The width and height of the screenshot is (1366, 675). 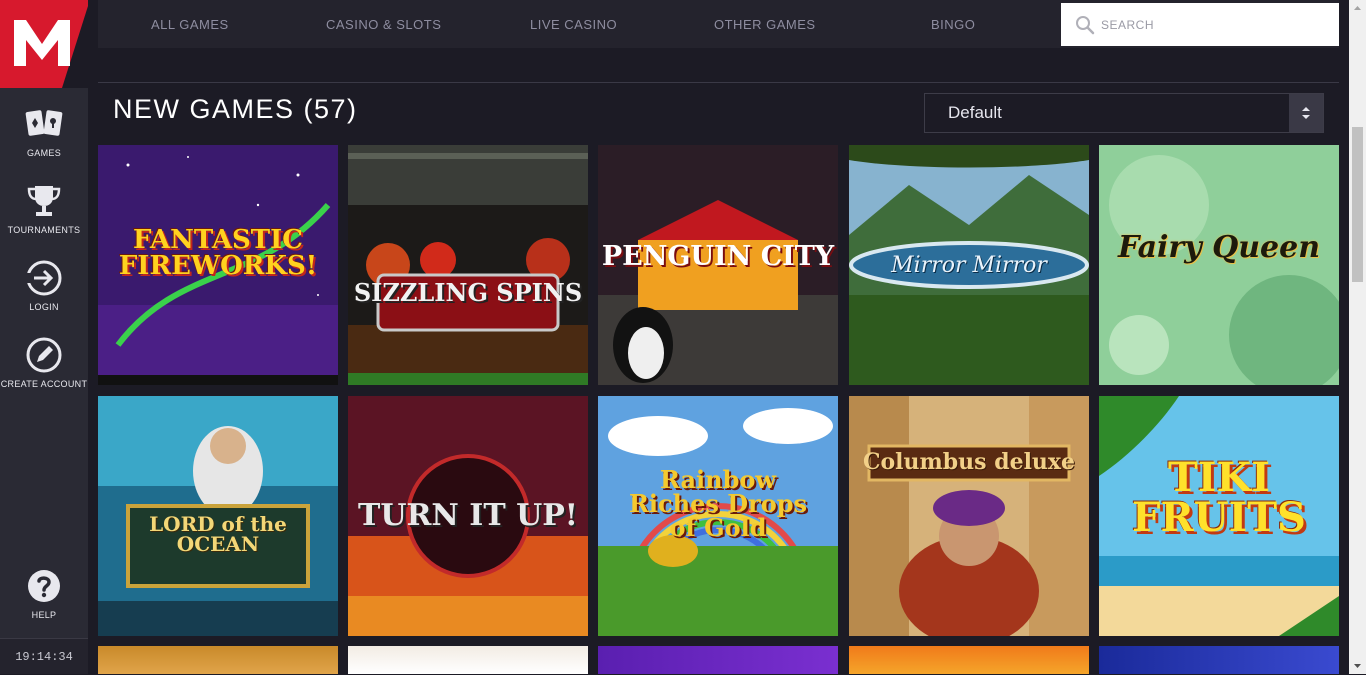 What do you see at coordinates (1085, 25) in the screenshot?
I see `search-icon` at bounding box center [1085, 25].